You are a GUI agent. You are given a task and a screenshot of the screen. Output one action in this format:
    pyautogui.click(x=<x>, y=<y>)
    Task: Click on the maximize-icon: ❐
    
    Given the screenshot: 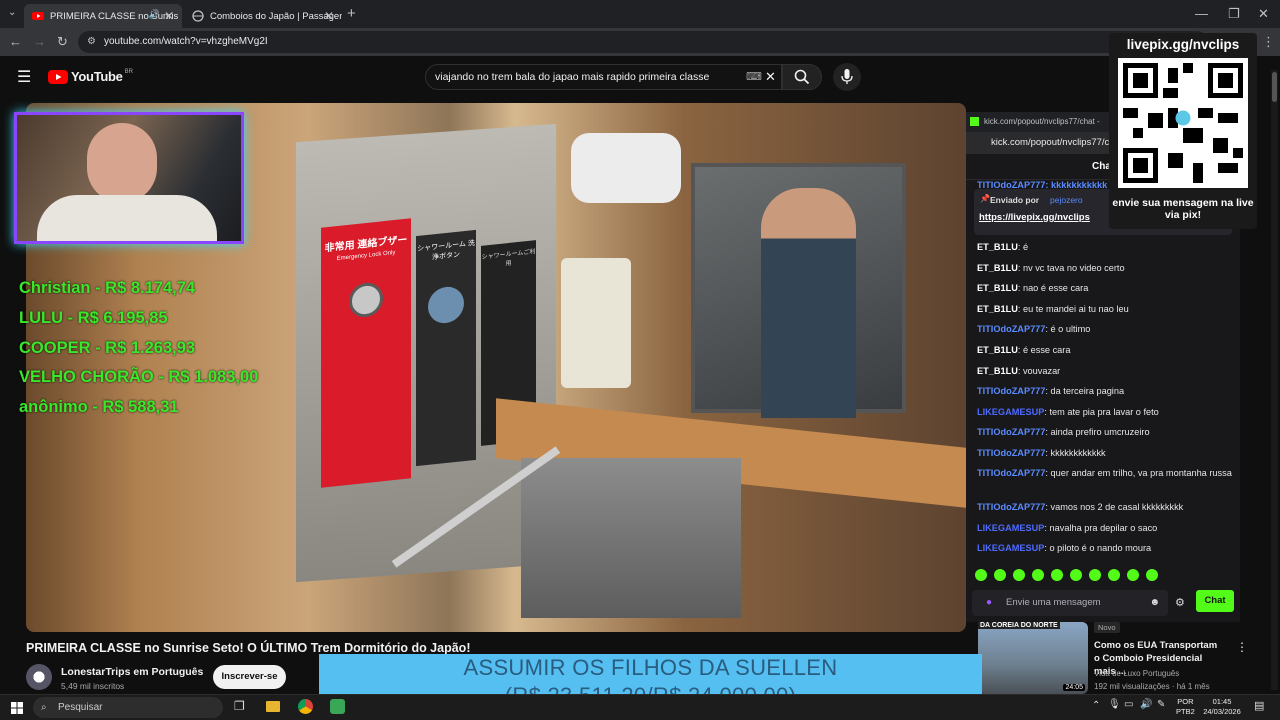 What is the action you would take?
    pyautogui.click(x=1234, y=14)
    